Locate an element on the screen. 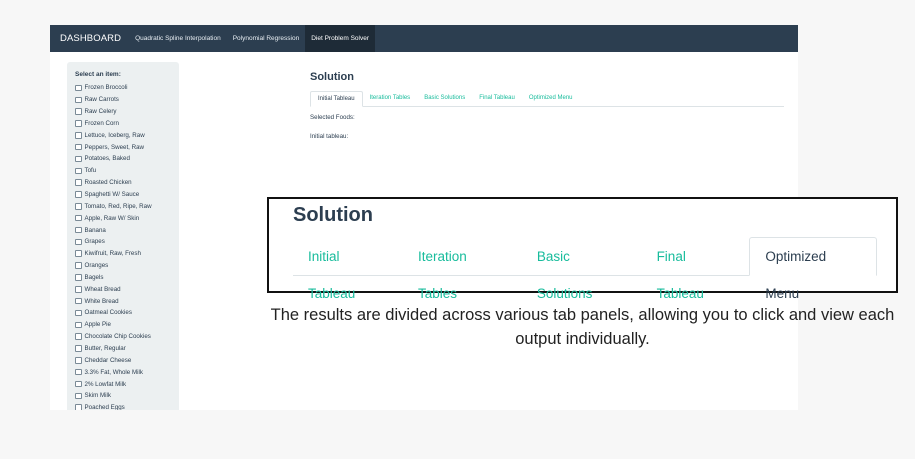 Image resolution: width=915 pixels, height=459 pixels. food-item: Apple Pie is located at coordinates (113, 325).